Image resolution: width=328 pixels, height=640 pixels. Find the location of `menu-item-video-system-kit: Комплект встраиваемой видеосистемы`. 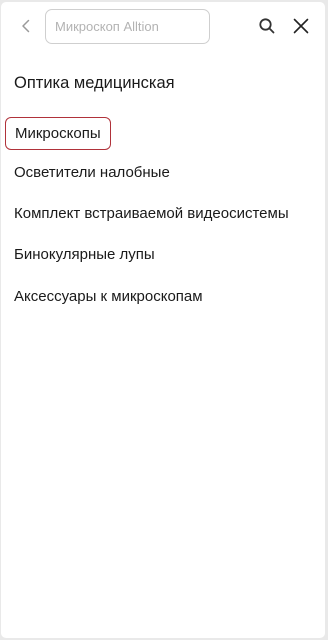

menu-item-video-system-kit: Комплект встраиваемой видеосистемы is located at coordinates (151, 213).